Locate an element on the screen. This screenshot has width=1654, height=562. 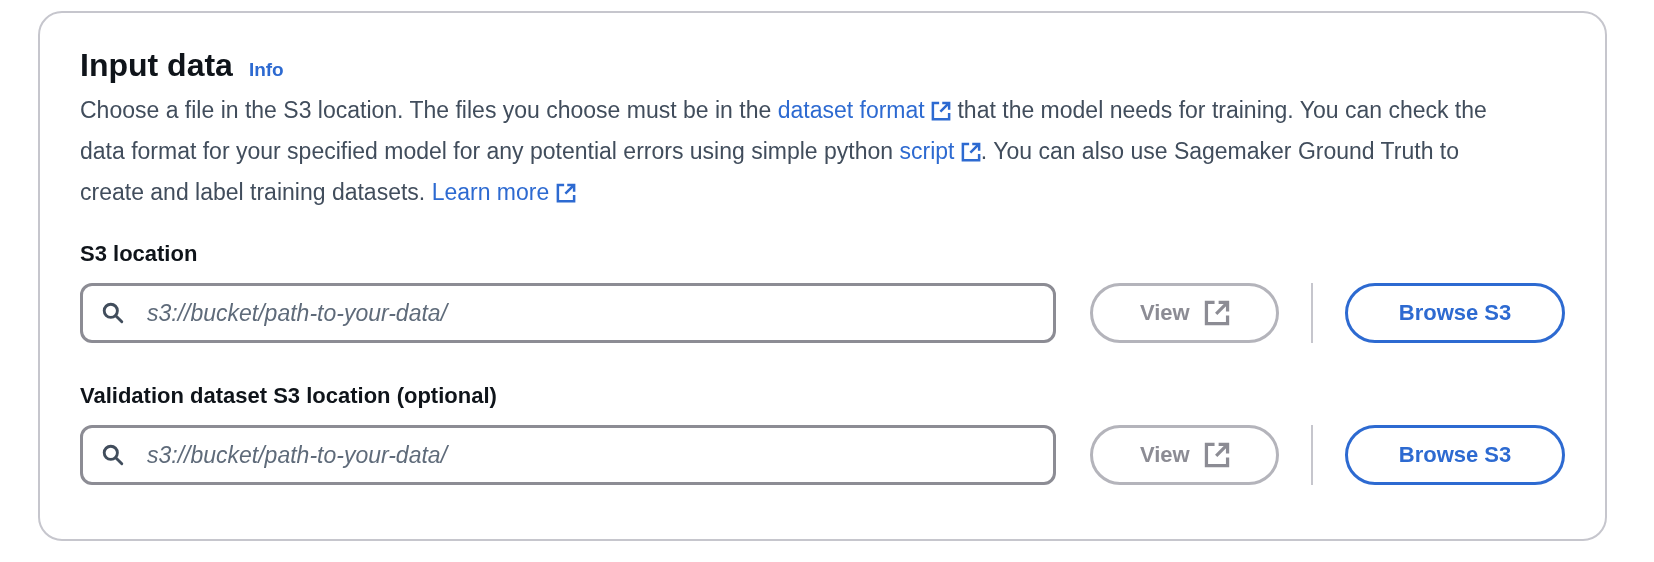
info-link: Info is located at coordinates (266, 70).